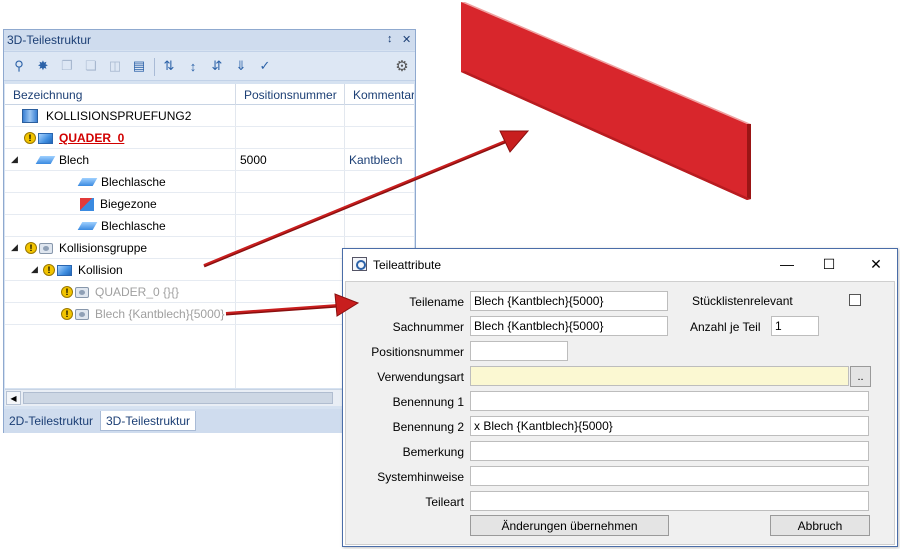 The height and width of the screenshot is (549, 900). Describe the element at coordinates (366, 199) in the screenshot. I see `arrow-to-3d-object` at that location.